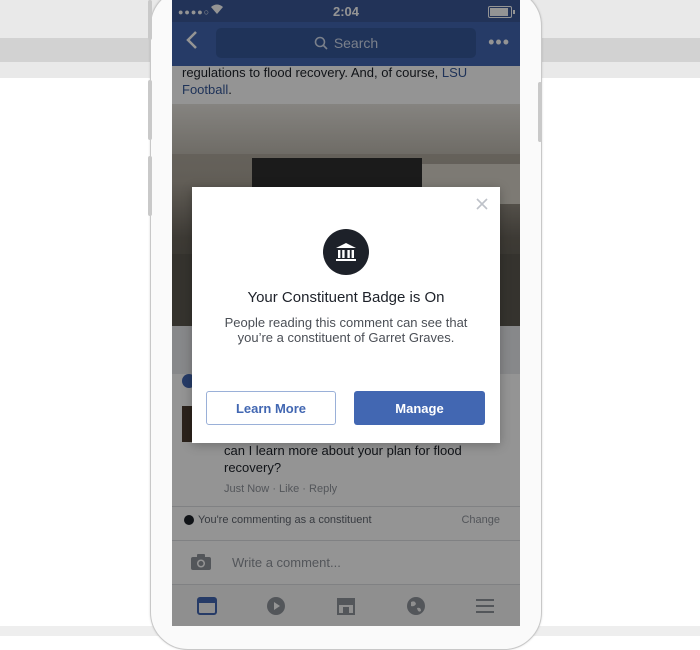 The image size is (700, 650). I want to click on manage-button: Manage, so click(419, 408).